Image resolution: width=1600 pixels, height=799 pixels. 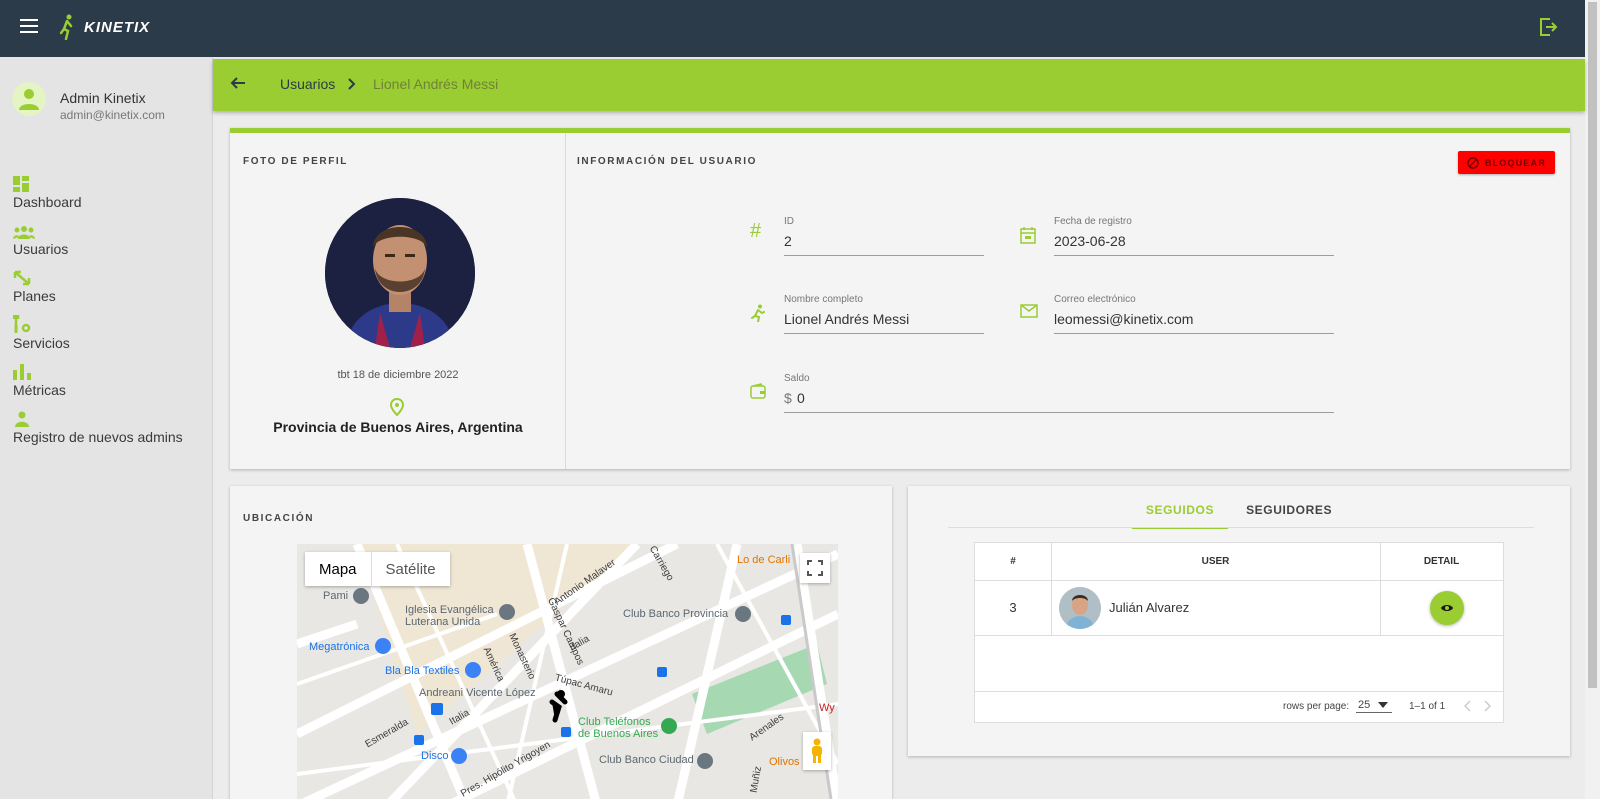 I want to click on runner-logo-icon, so click(x=66, y=27).